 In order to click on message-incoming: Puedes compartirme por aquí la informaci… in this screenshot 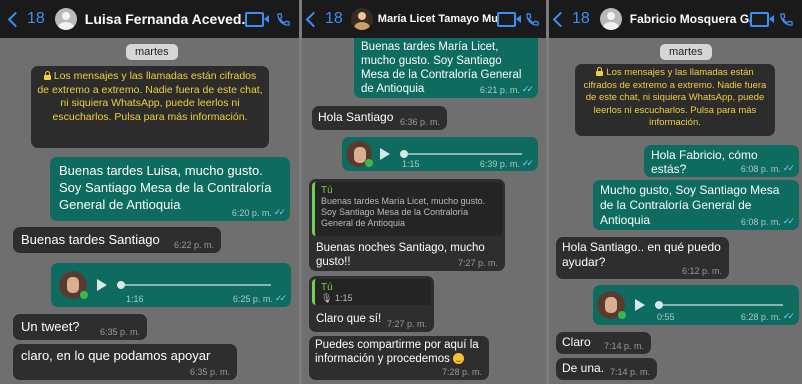, I will do `click(399, 358)`.